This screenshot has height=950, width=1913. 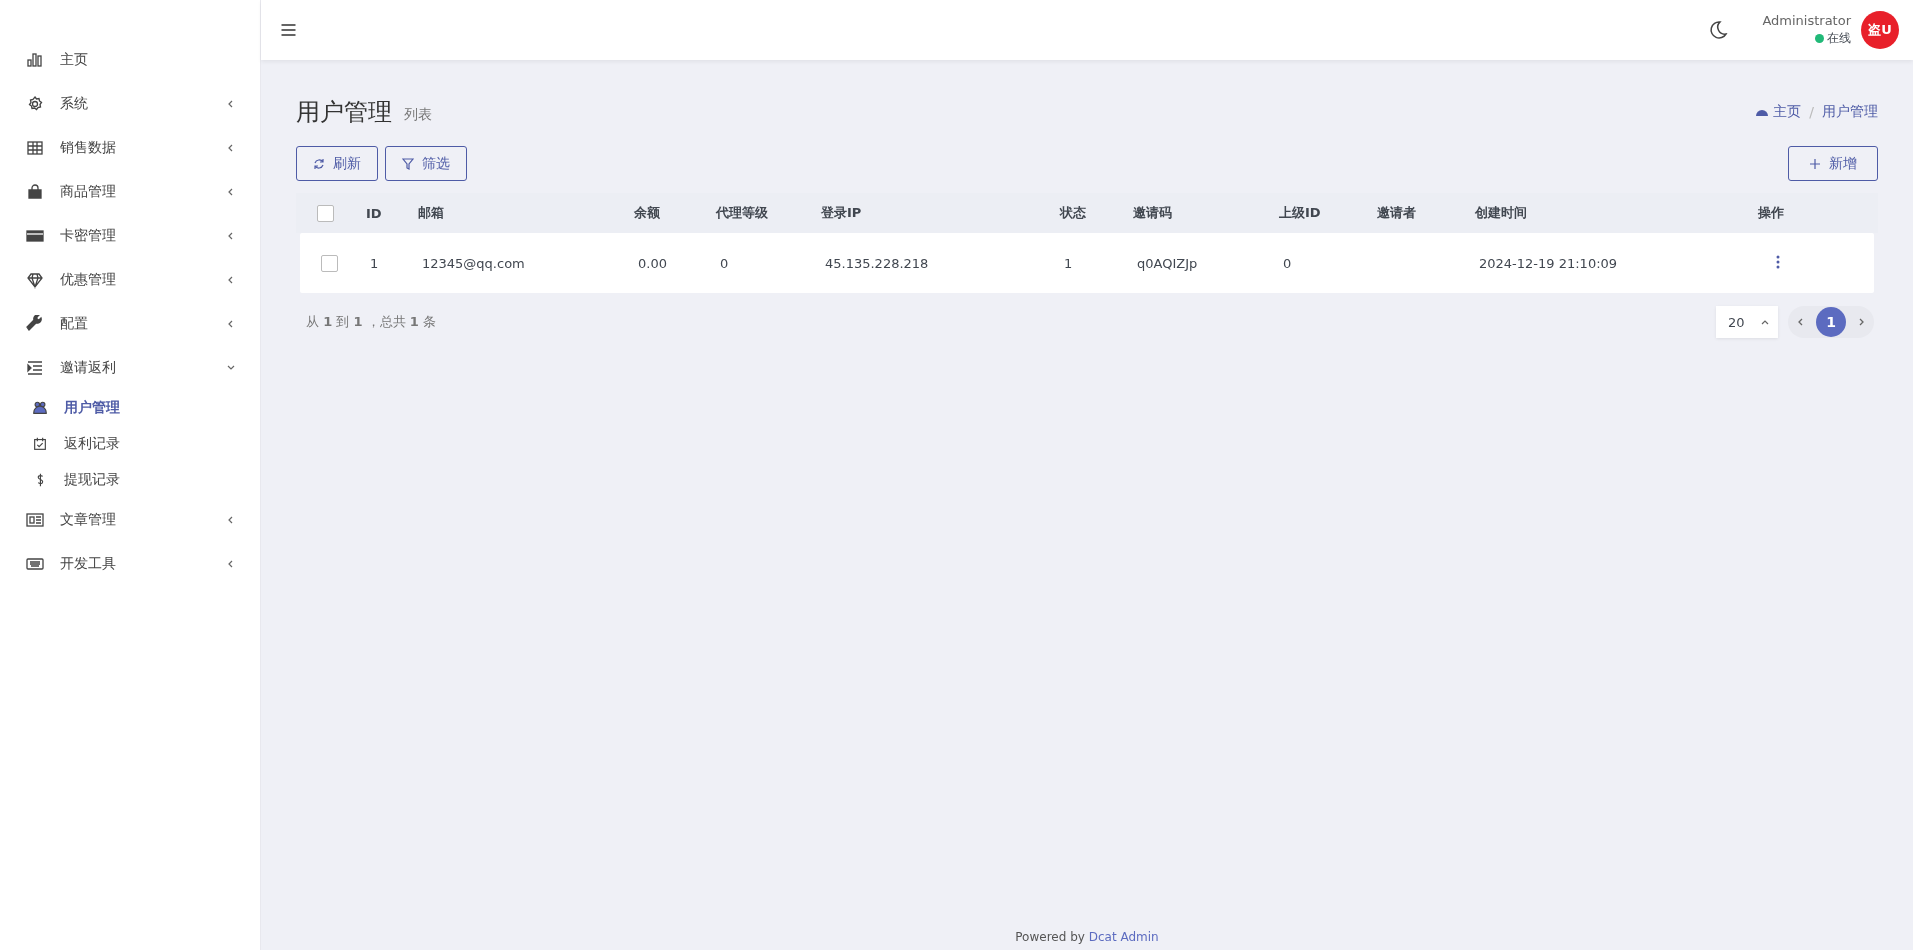 I want to click on column-header: 邮箱, so click(x=431, y=212).